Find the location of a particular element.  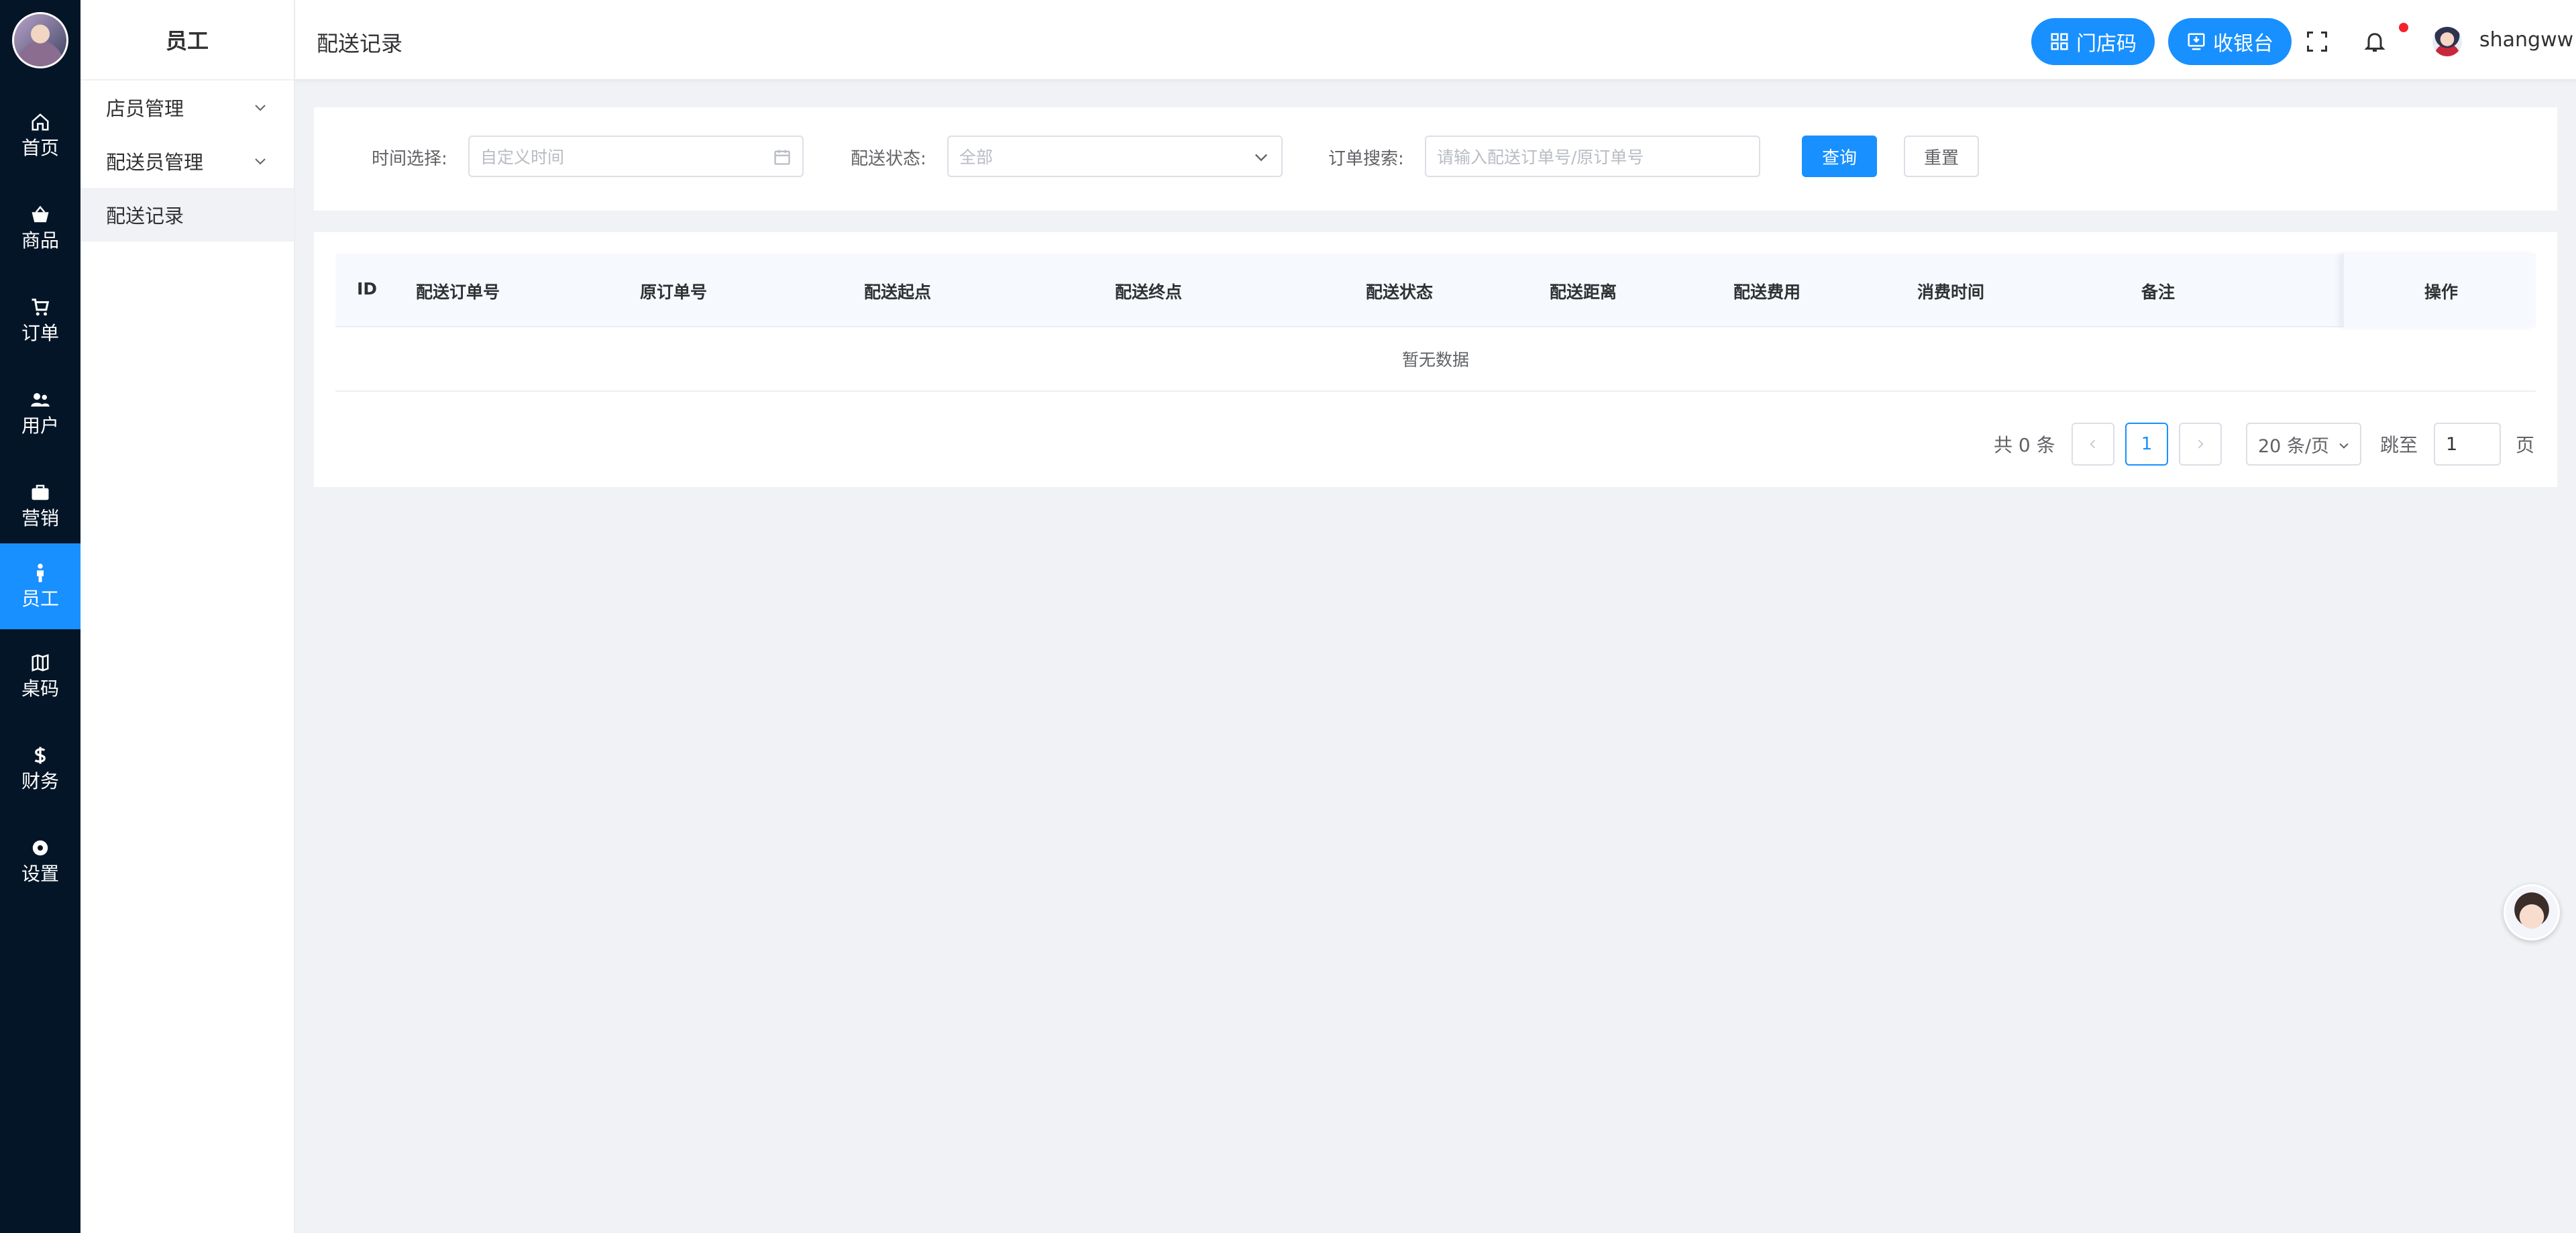

nav-item-home: 首页 is located at coordinates (40, 136).